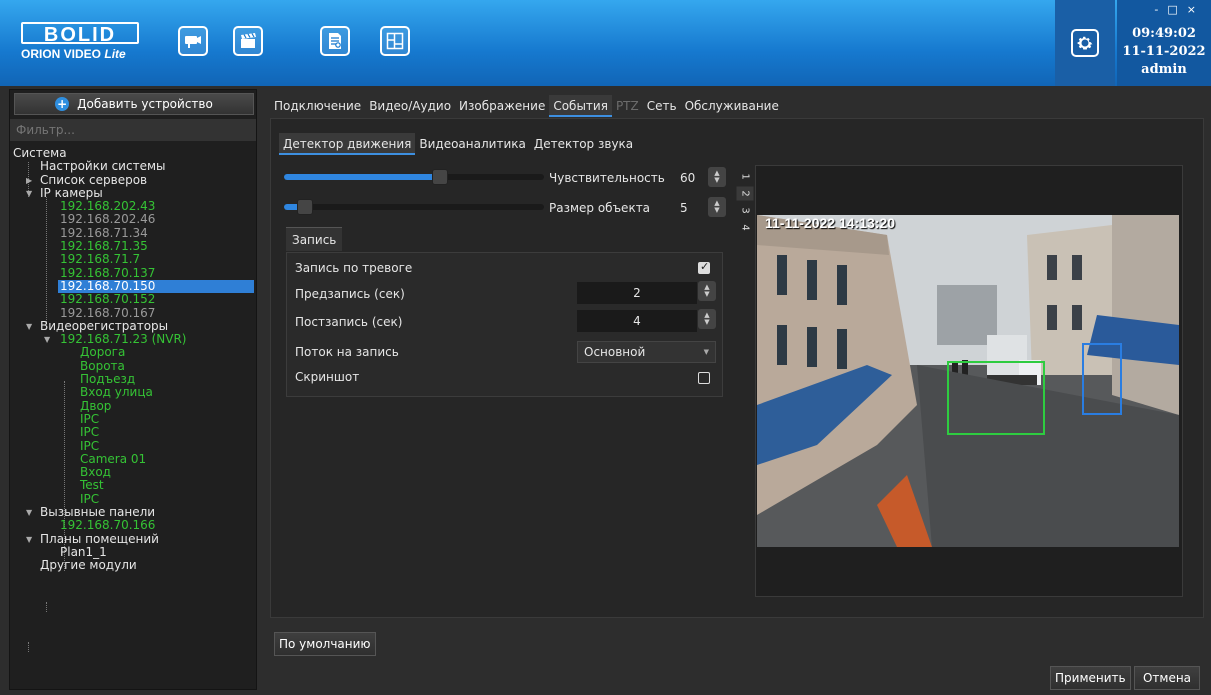  What do you see at coordinates (40, 153) in the screenshot?
I see `tree-root-label: Система` at bounding box center [40, 153].